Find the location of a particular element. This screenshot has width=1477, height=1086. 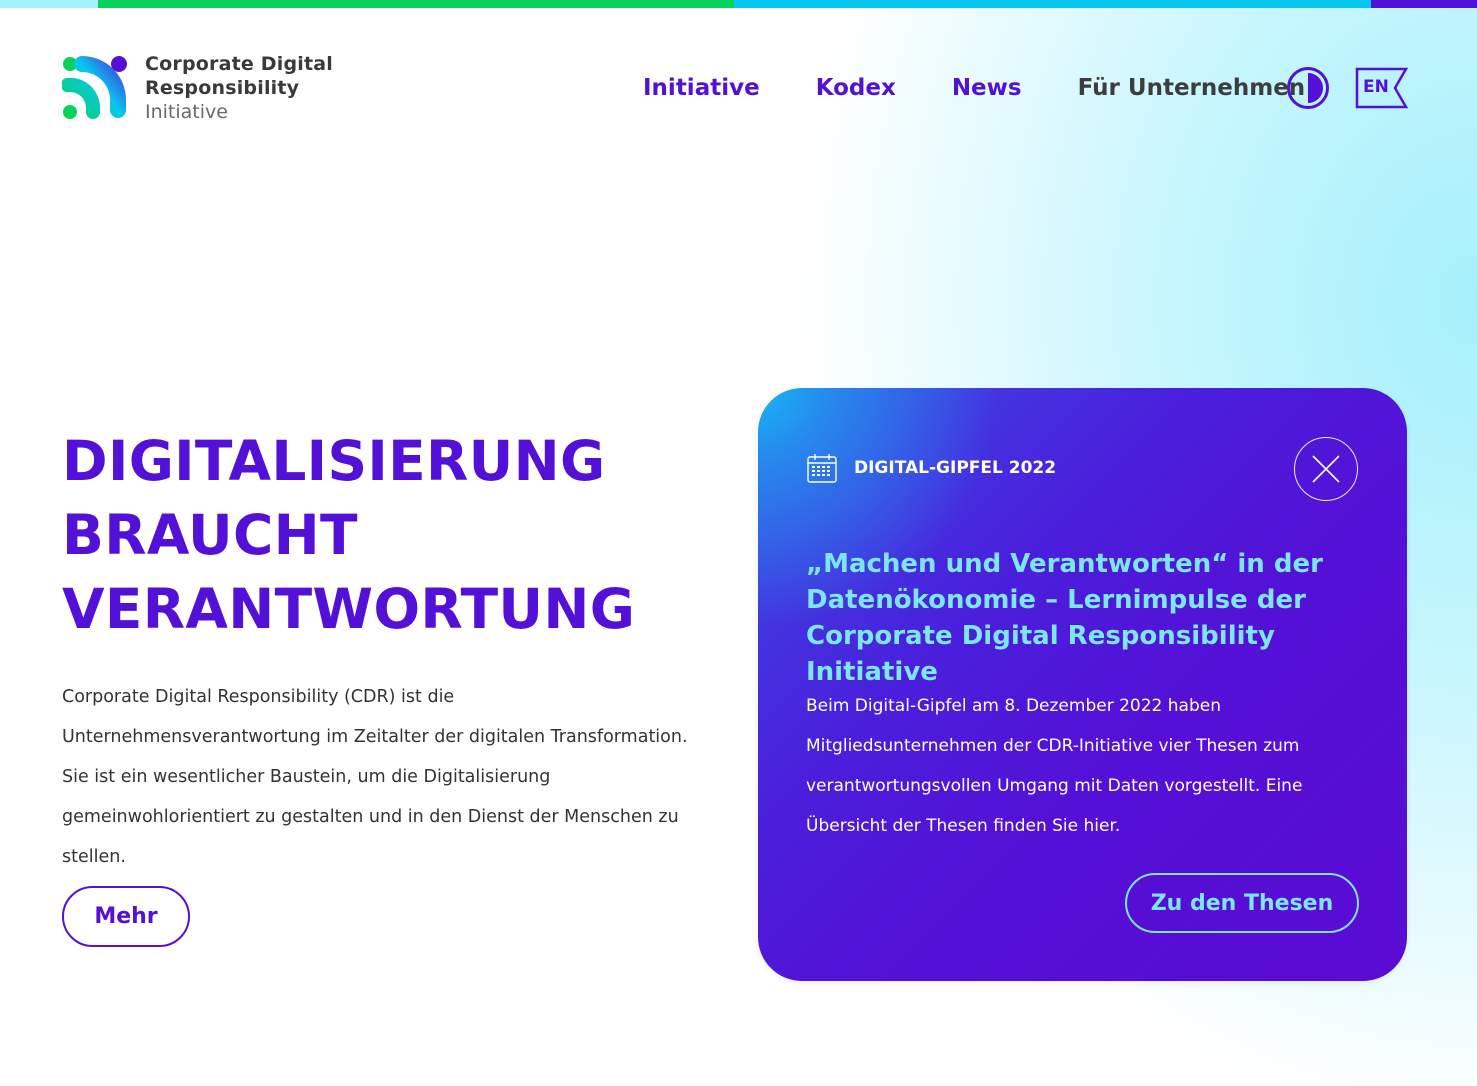

nav-item-fuer-unternehmen: Für Unternehmen is located at coordinates (1192, 88).